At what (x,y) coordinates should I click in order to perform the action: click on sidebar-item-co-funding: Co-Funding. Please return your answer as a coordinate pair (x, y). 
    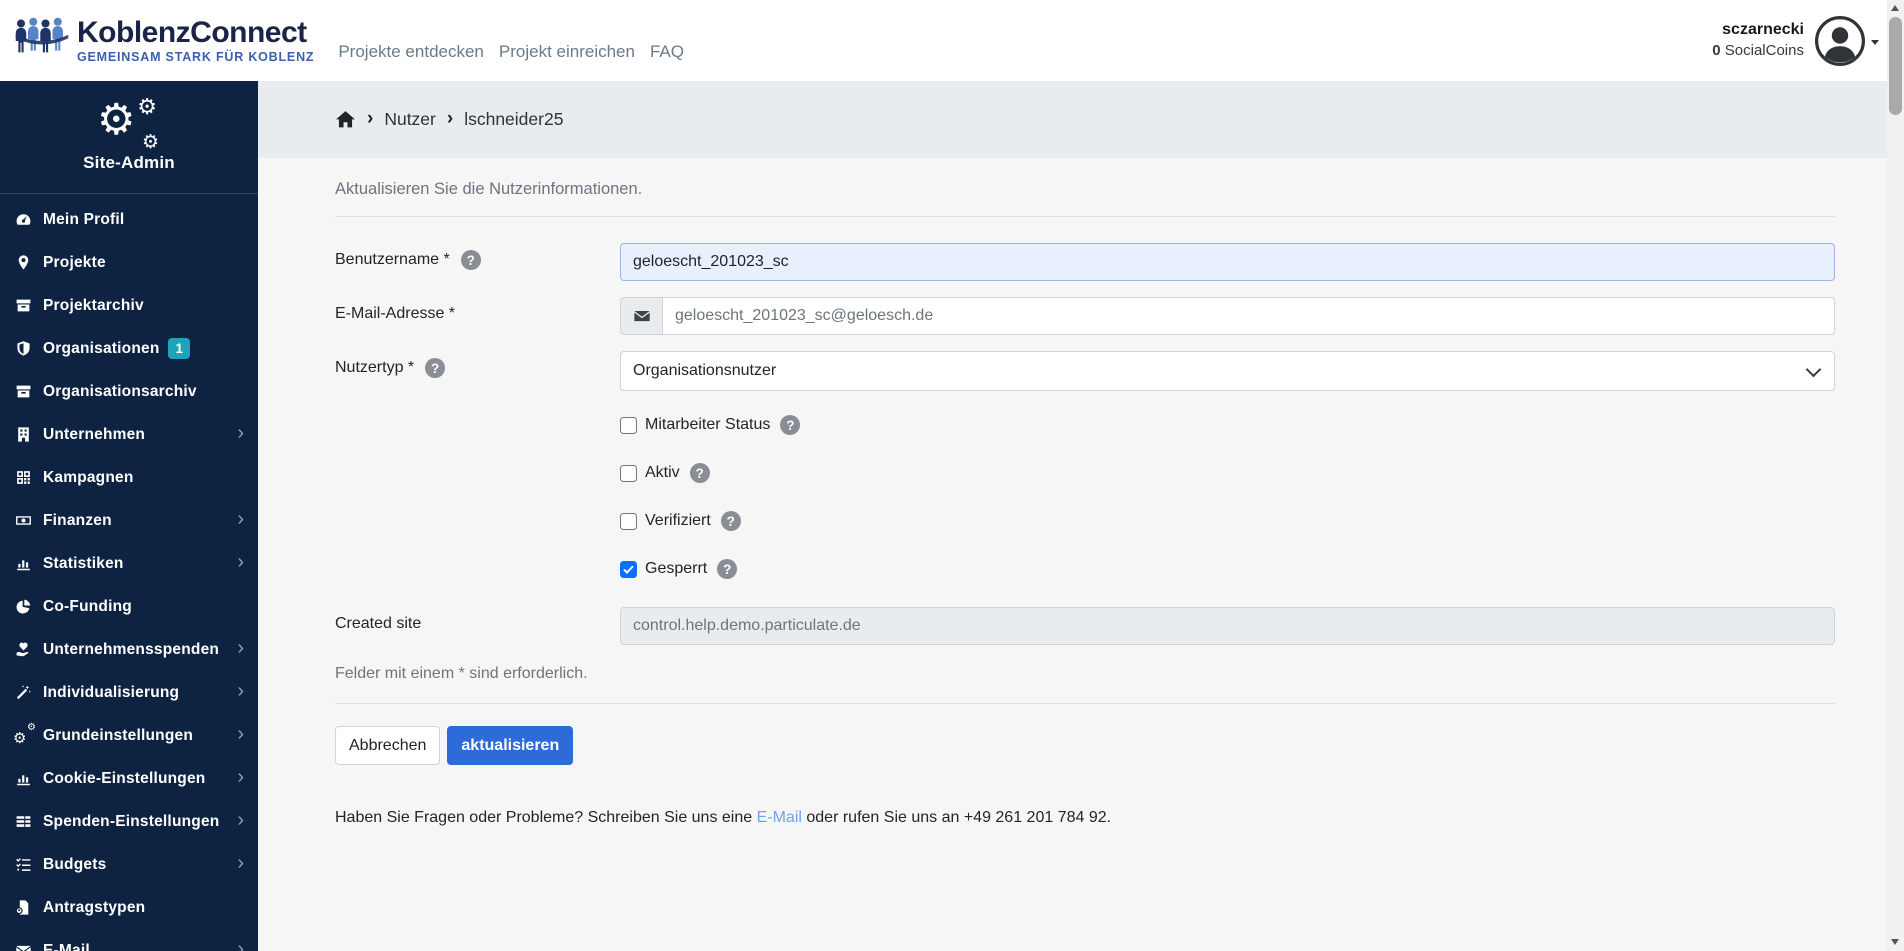
    Looking at the image, I should click on (129, 606).